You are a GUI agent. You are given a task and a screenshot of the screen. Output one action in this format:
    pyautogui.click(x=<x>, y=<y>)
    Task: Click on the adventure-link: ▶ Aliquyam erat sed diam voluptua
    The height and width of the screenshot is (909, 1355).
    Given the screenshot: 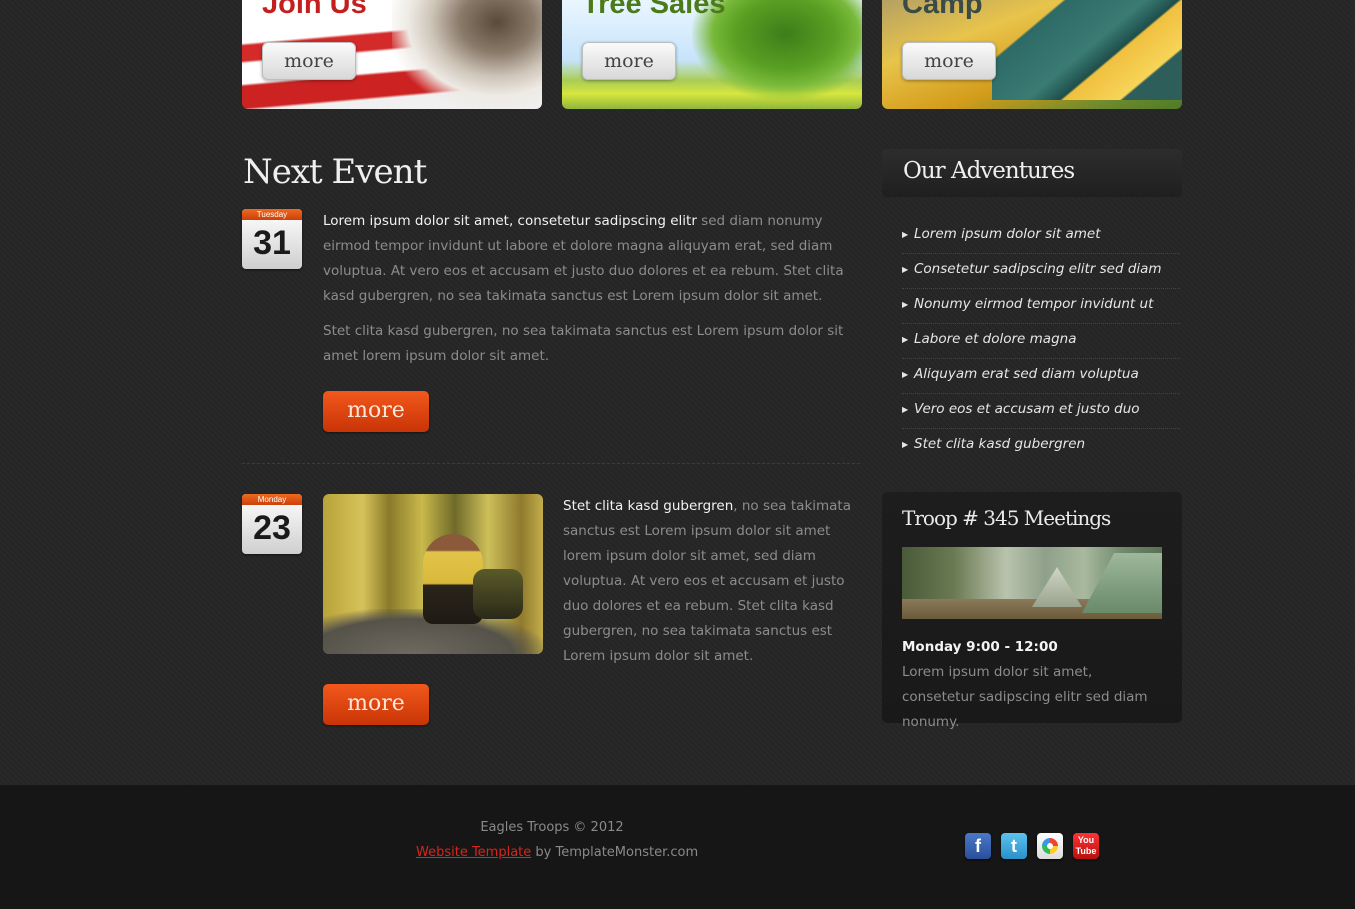 What is the action you would take?
    pyautogui.click(x=1041, y=376)
    